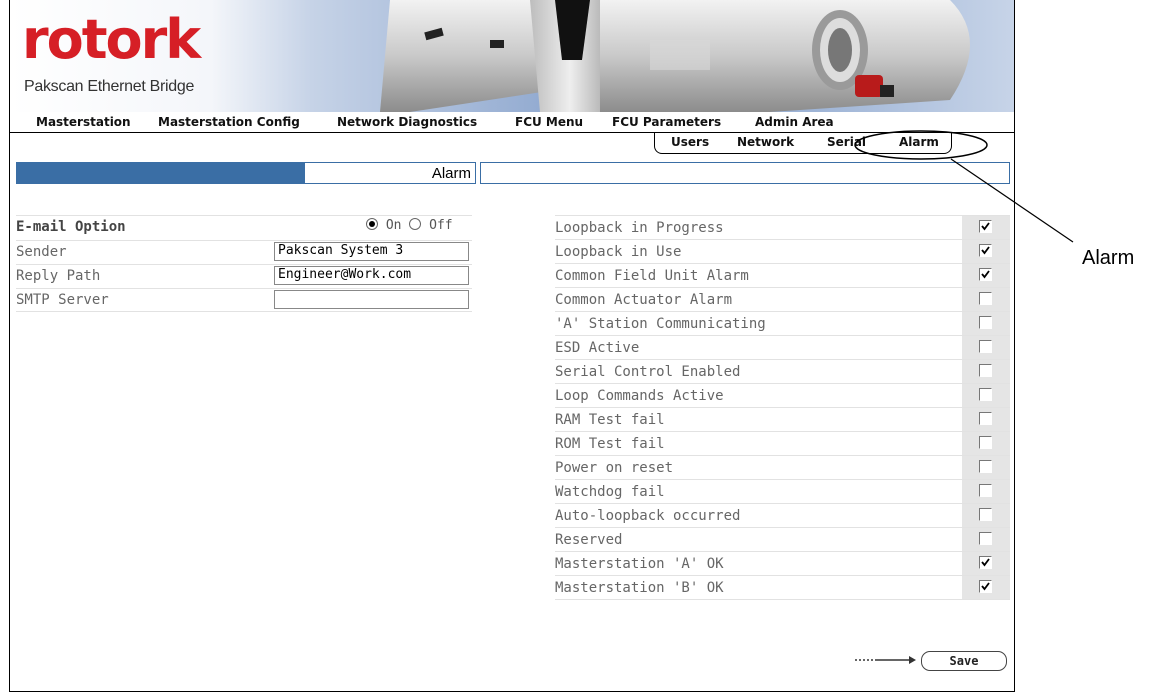 This screenshot has height=695, width=1153. Describe the element at coordinates (660, 324) in the screenshot. I see `alarm-label: 'A' Station Communicating` at that location.